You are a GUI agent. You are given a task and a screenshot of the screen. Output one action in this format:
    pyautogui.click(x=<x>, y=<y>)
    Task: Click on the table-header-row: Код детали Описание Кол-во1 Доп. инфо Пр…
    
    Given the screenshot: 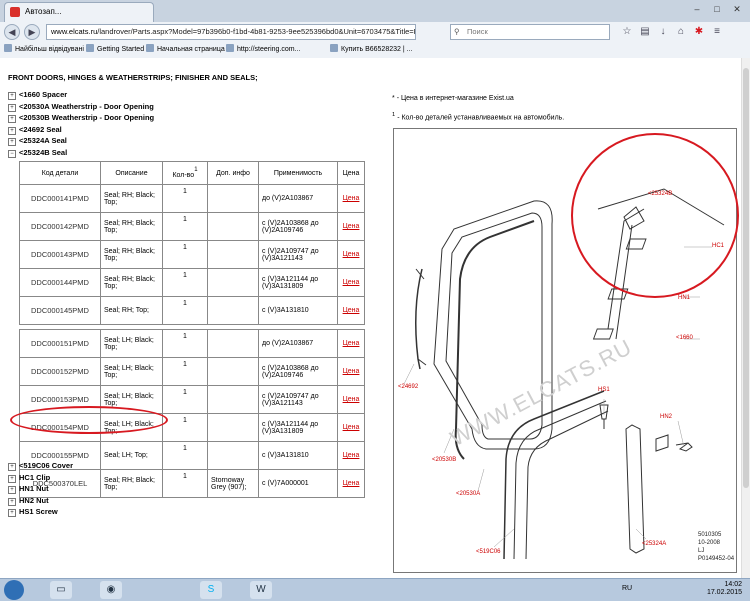 What is the action you would take?
    pyautogui.click(x=192, y=173)
    